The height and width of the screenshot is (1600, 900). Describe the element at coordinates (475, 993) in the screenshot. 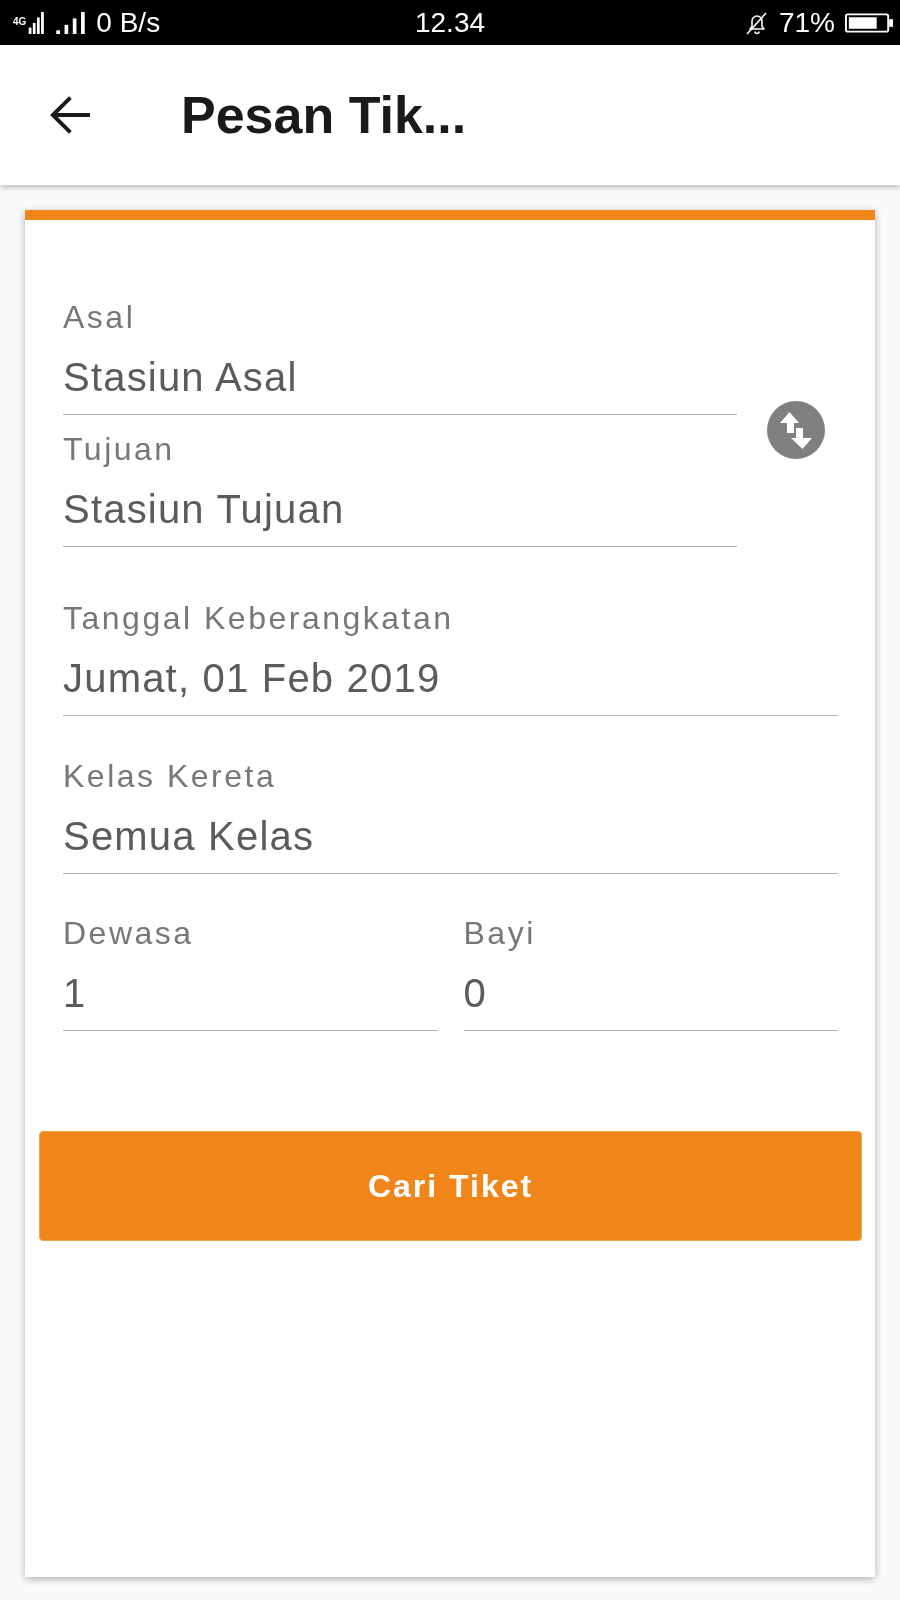

I see `field-value: 0` at that location.